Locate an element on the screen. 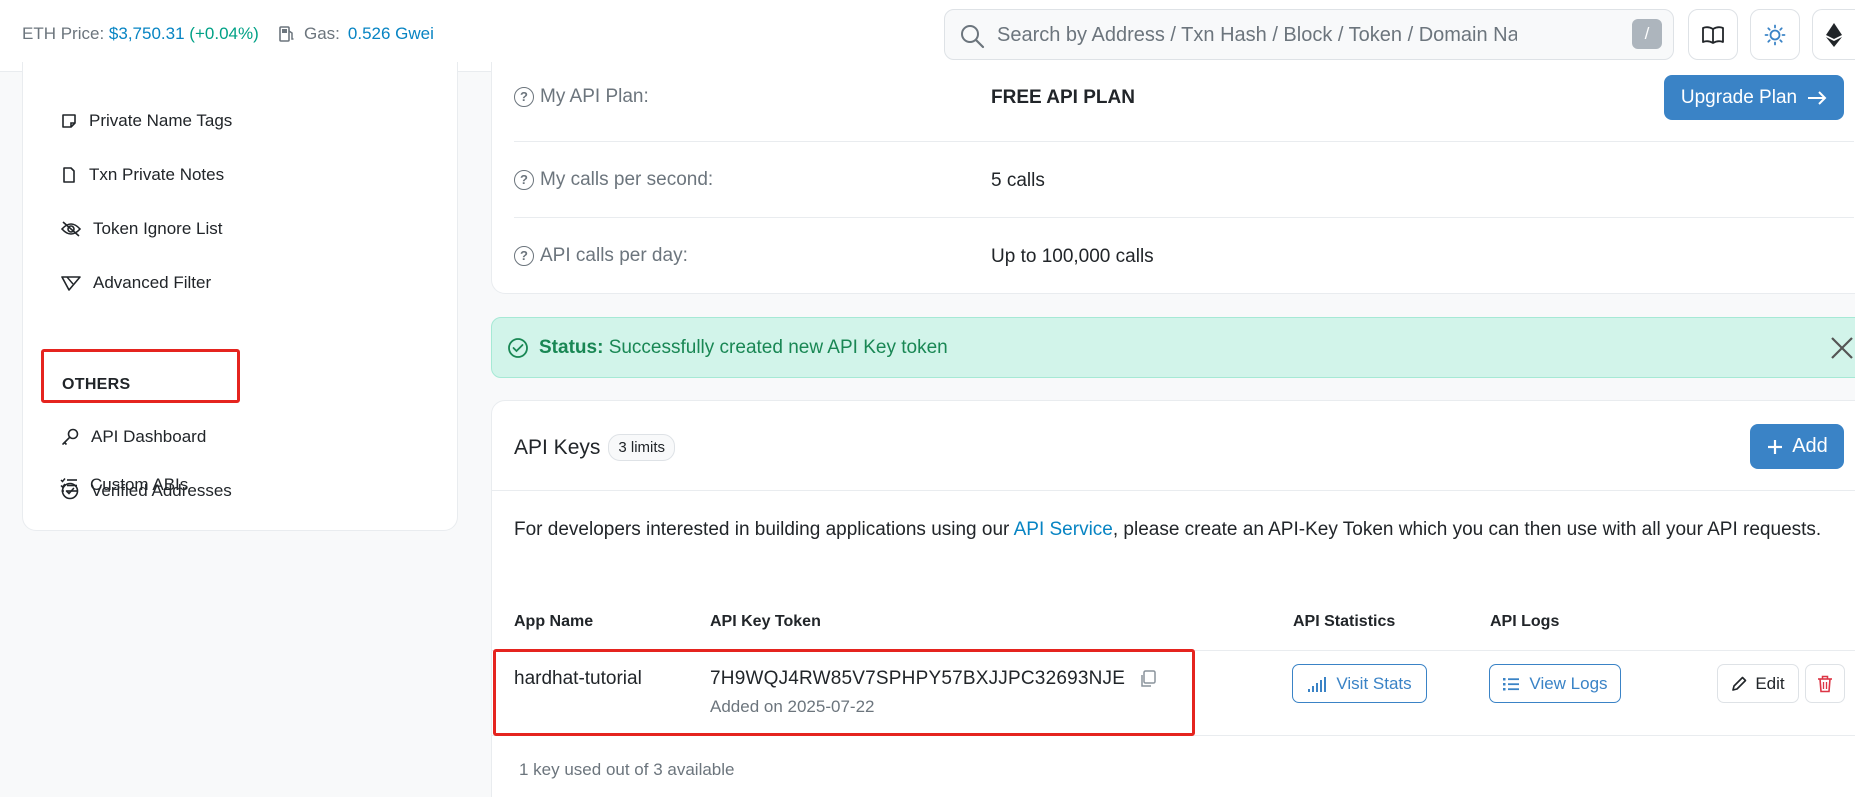  search-shortcut-key: / is located at coordinates (1647, 34).